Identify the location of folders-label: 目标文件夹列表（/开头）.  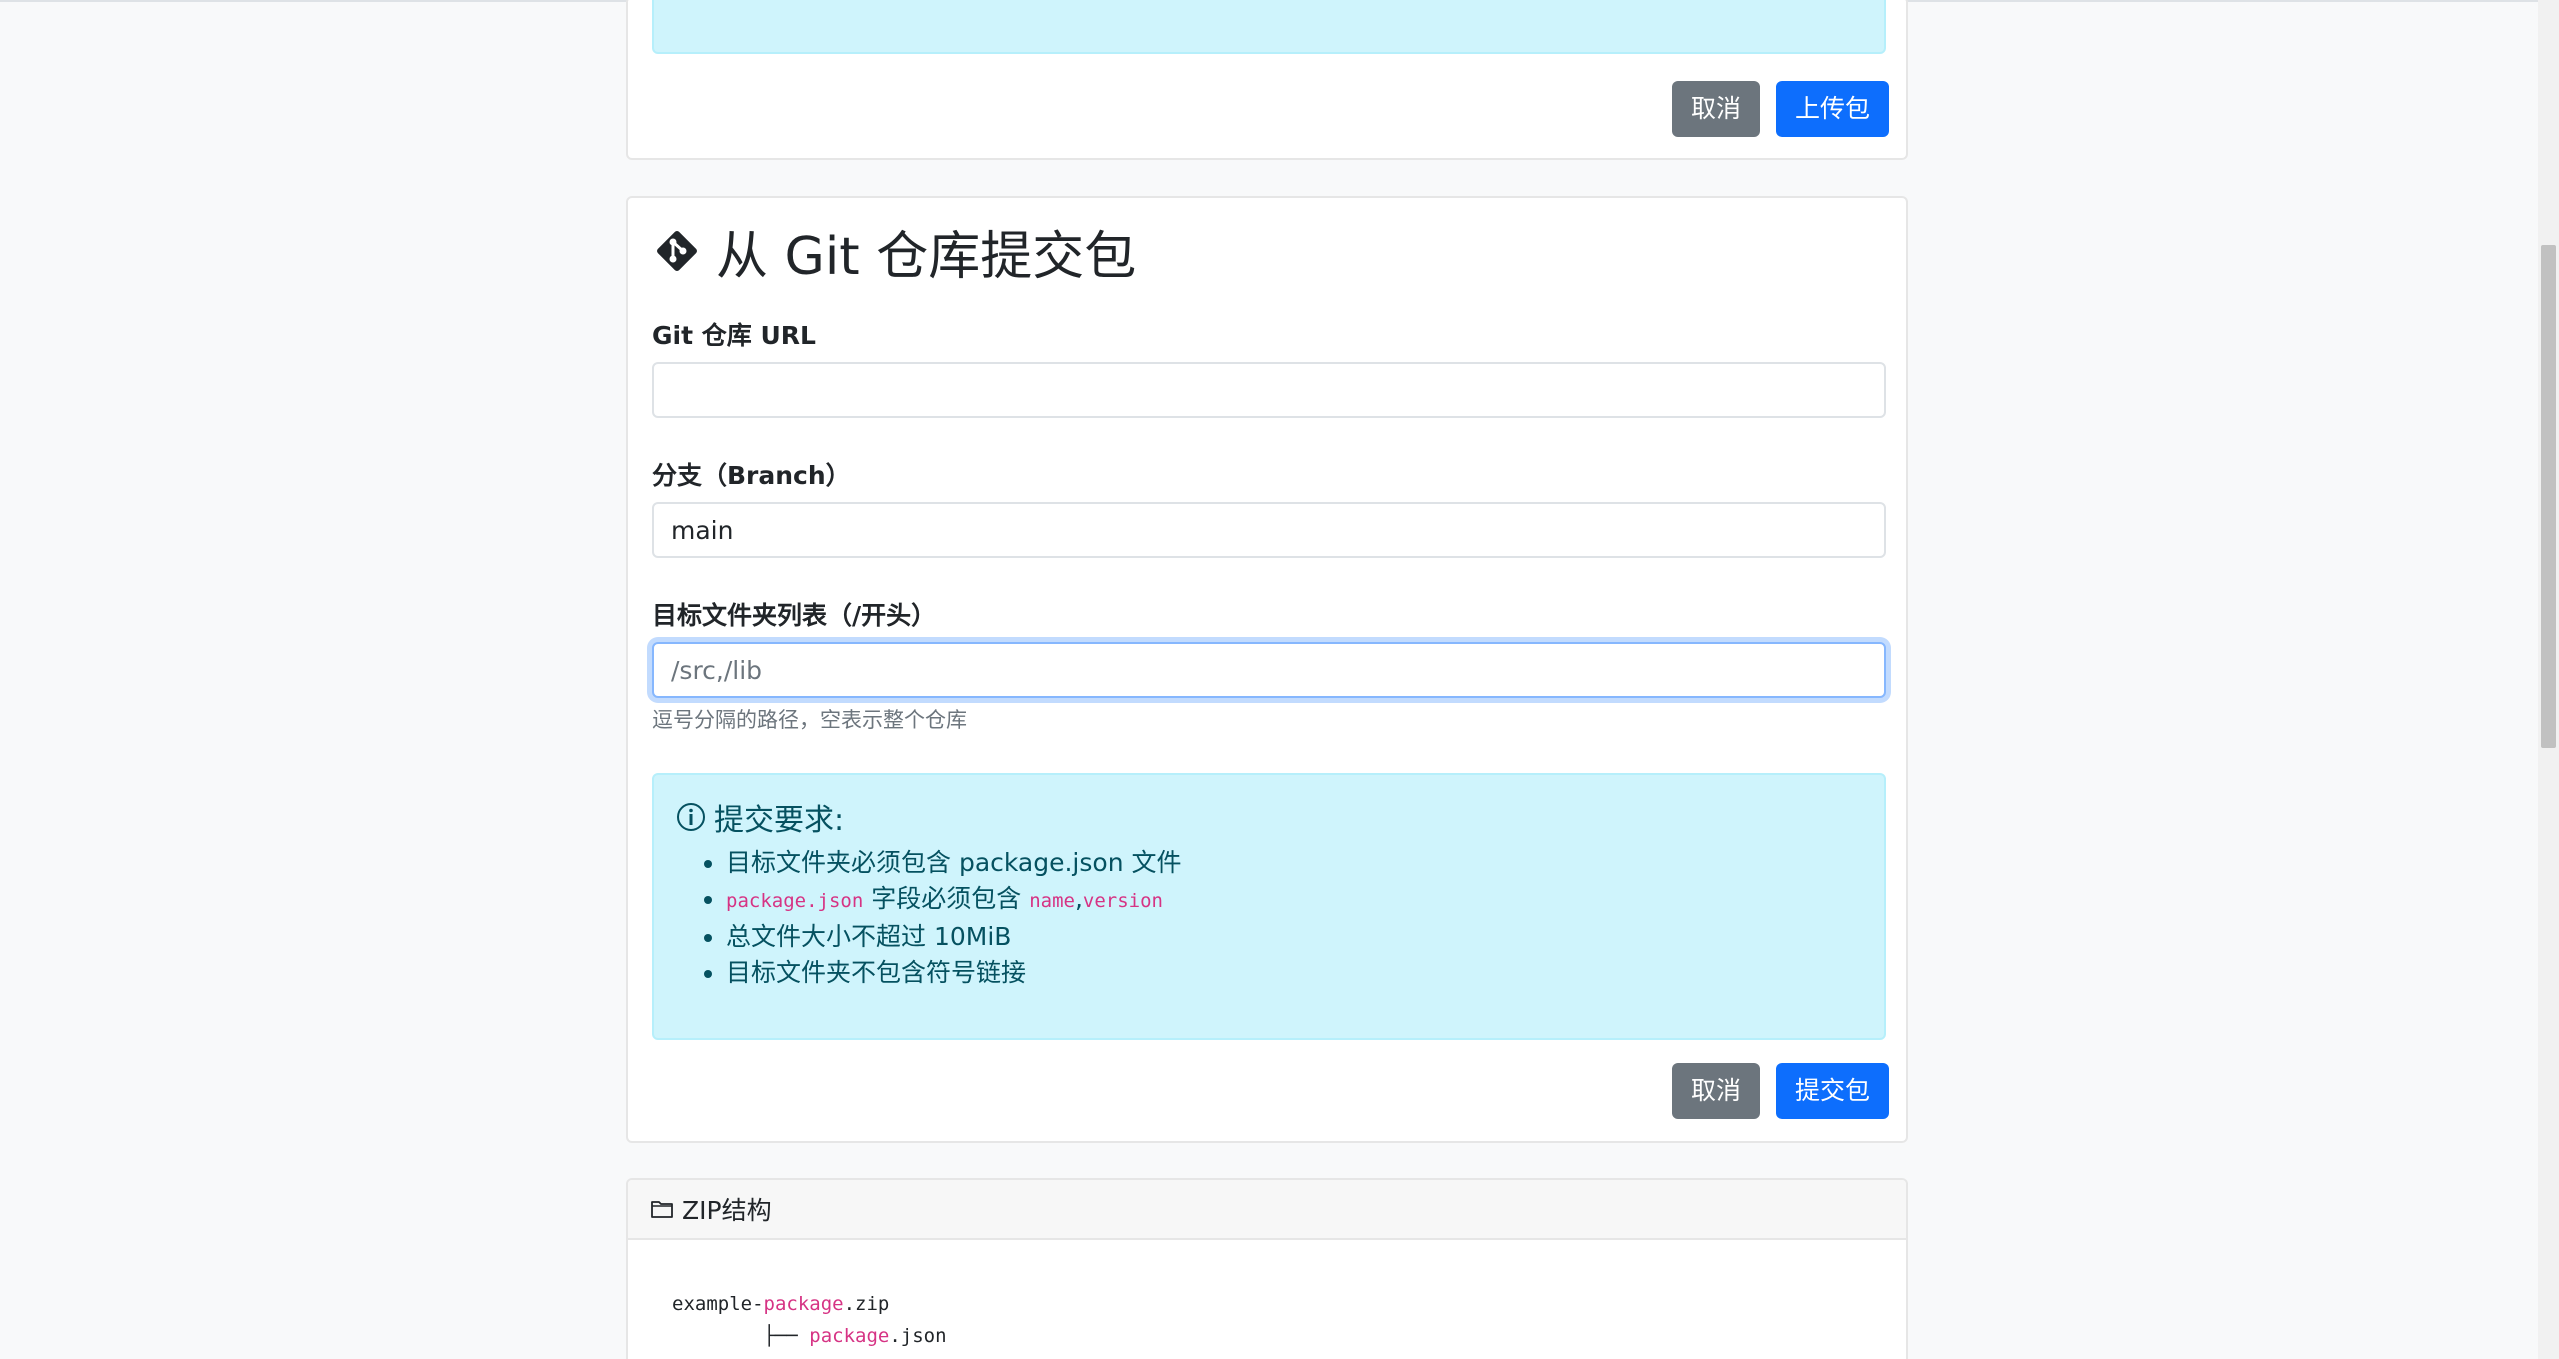
(794, 615).